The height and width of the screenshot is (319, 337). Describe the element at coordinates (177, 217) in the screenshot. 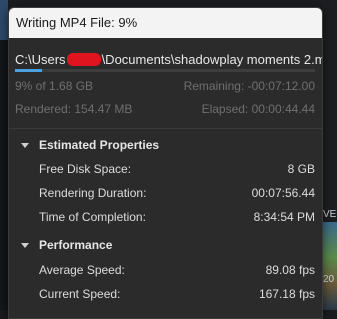

I see `property-row: Time of Completion: 8:34:54 PM` at that location.